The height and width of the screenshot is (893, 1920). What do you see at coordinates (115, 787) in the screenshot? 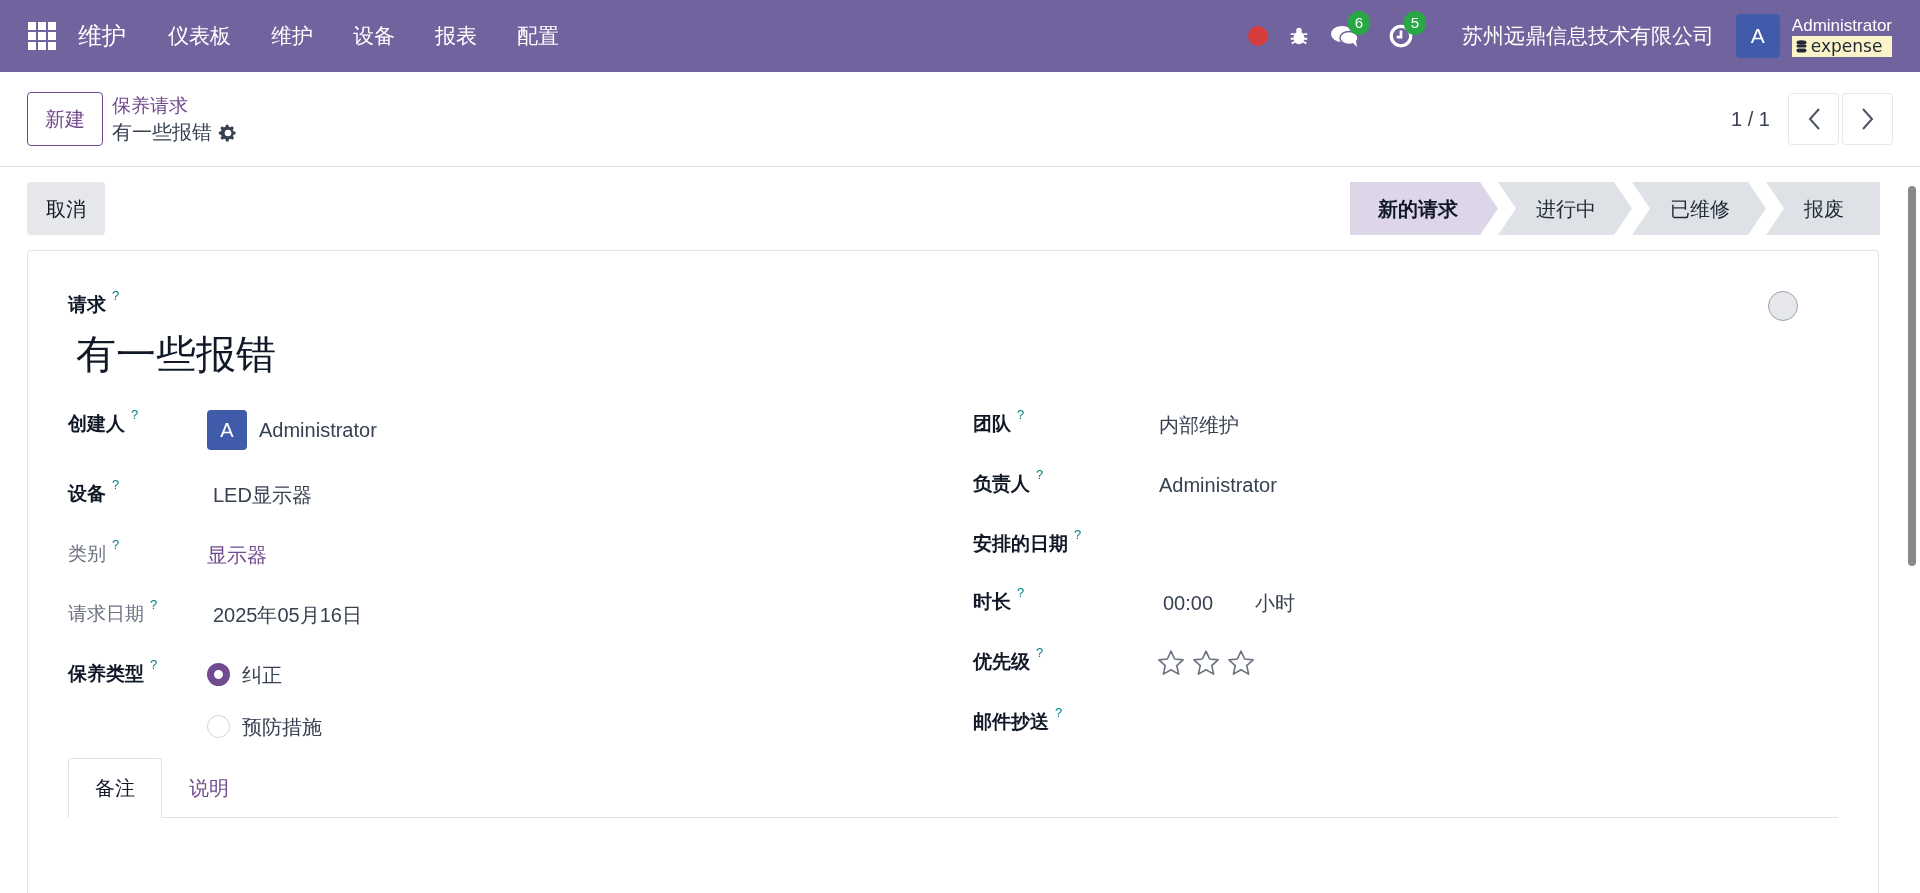
I see `form-tab: 备注` at bounding box center [115, 787].